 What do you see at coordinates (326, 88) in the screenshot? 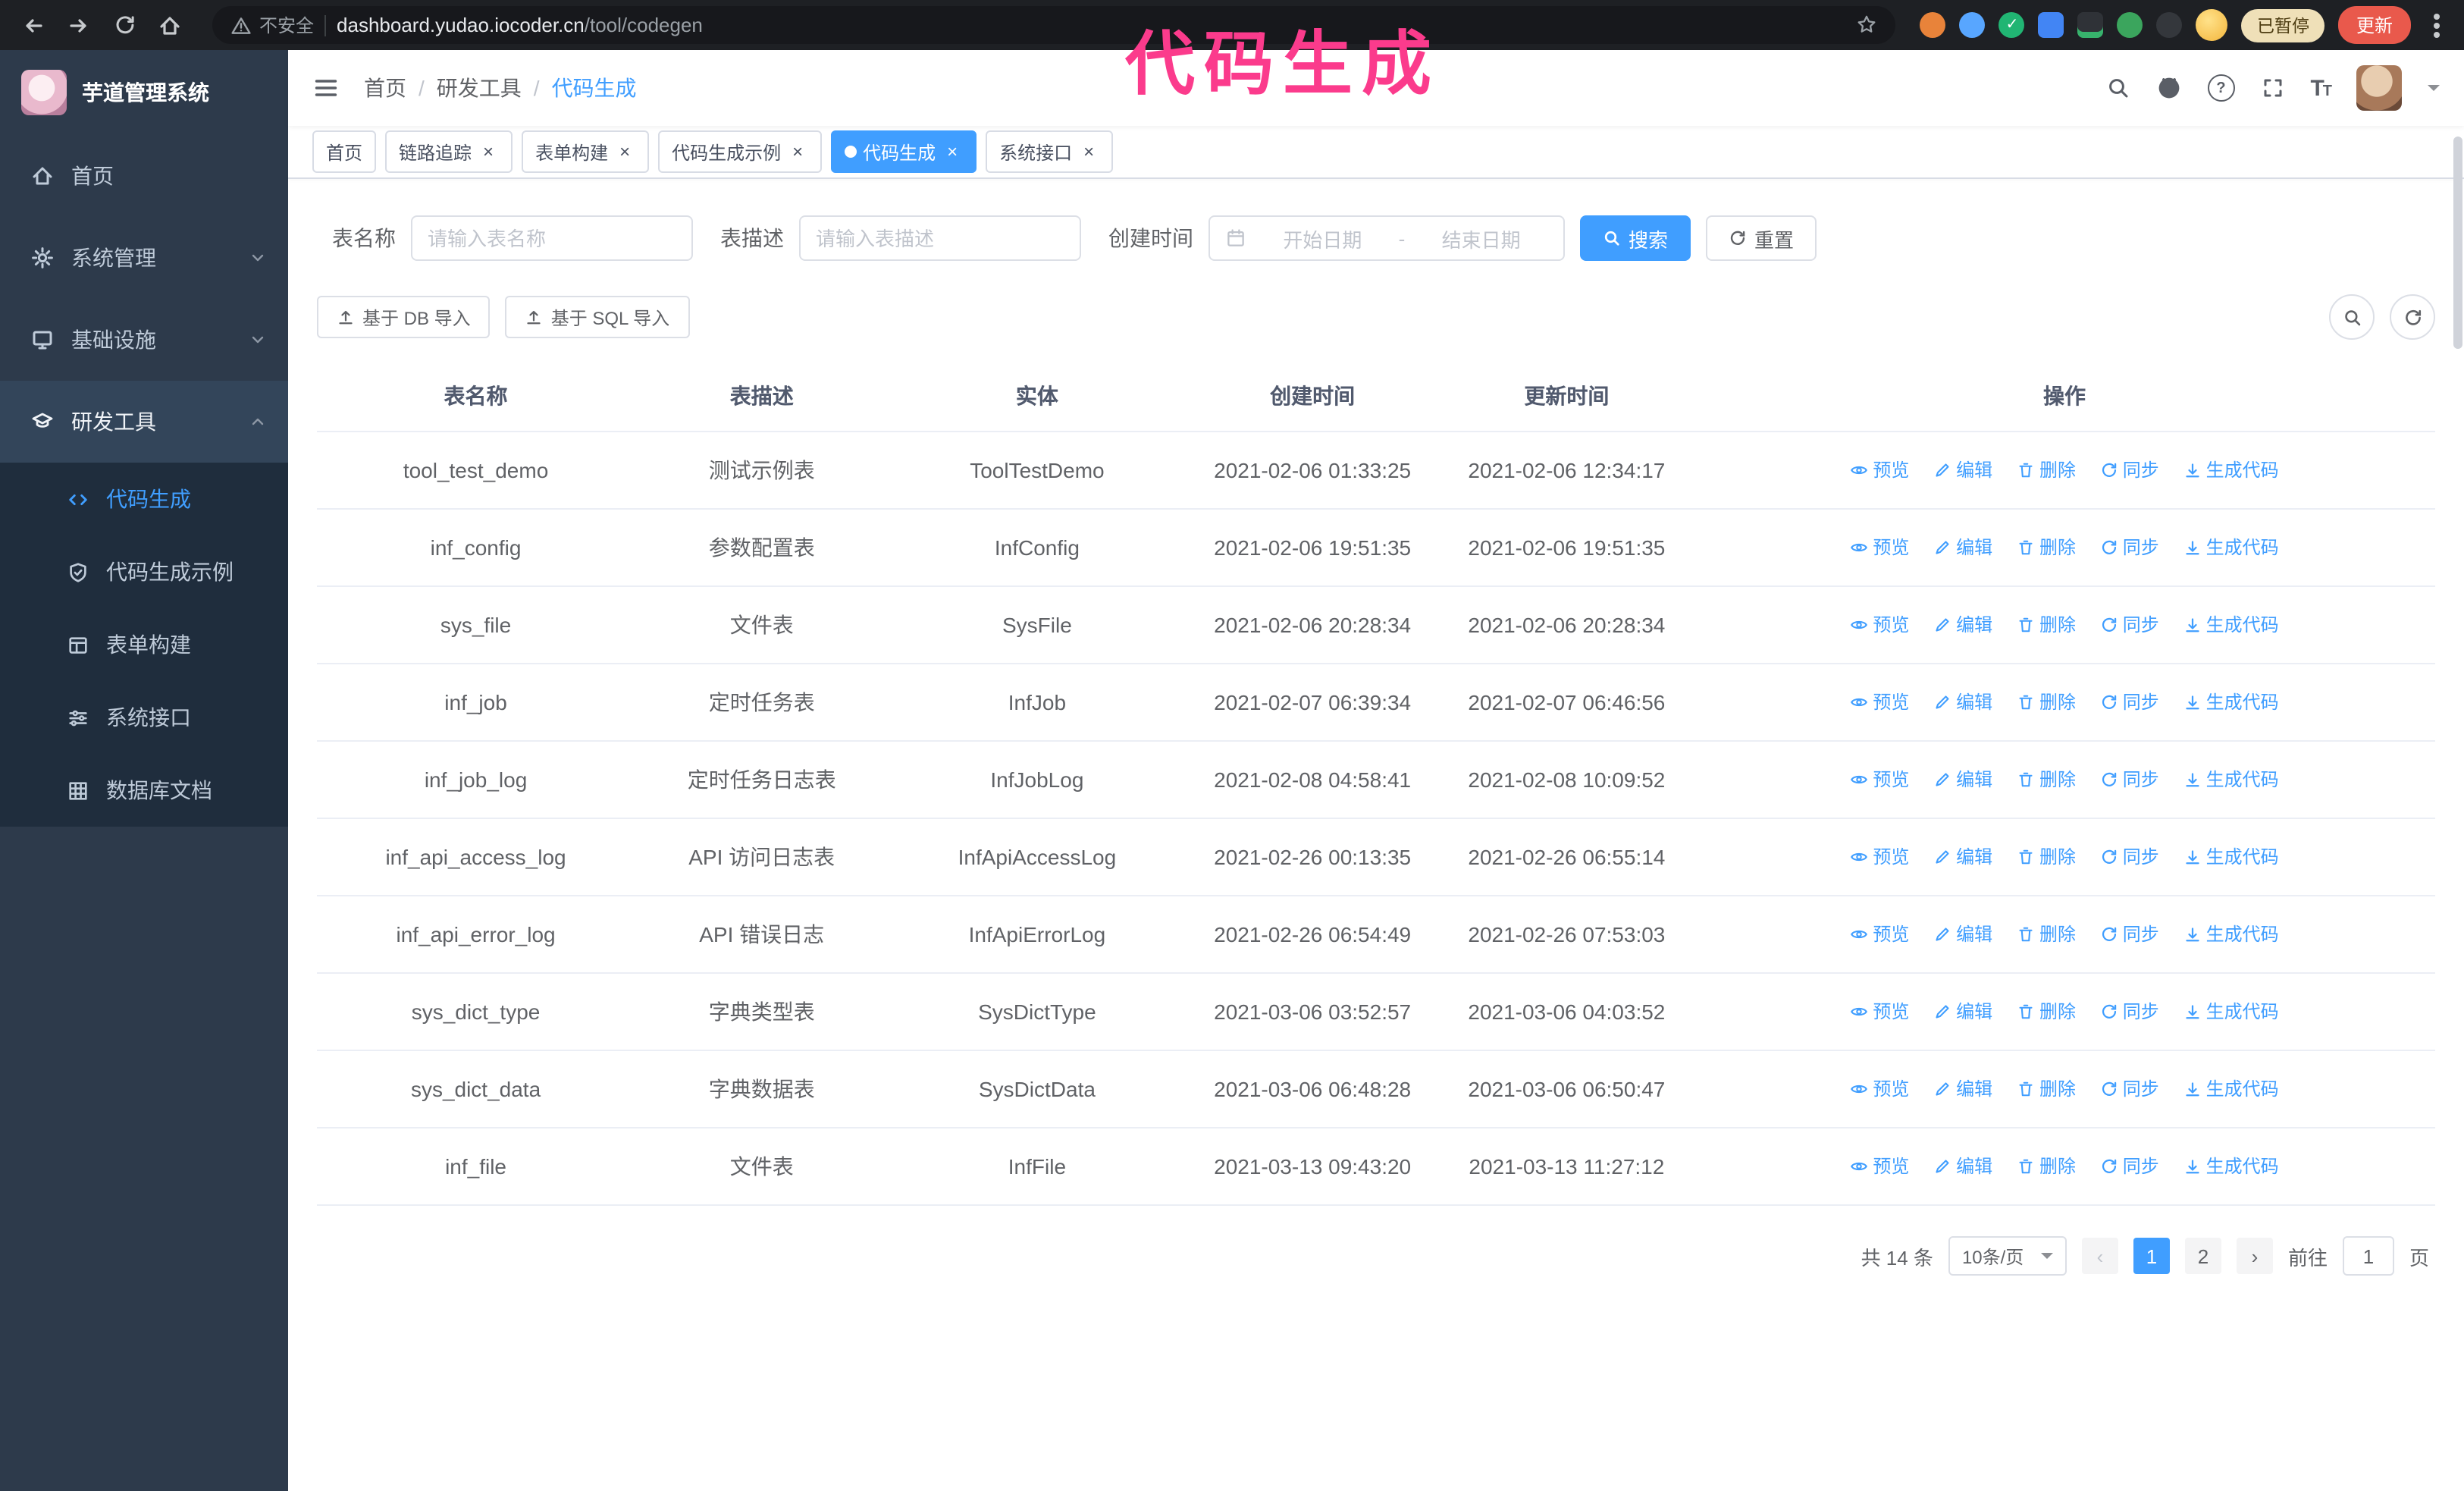
I see `sidebar-toggle-icon` at bounding box center [326, 88].